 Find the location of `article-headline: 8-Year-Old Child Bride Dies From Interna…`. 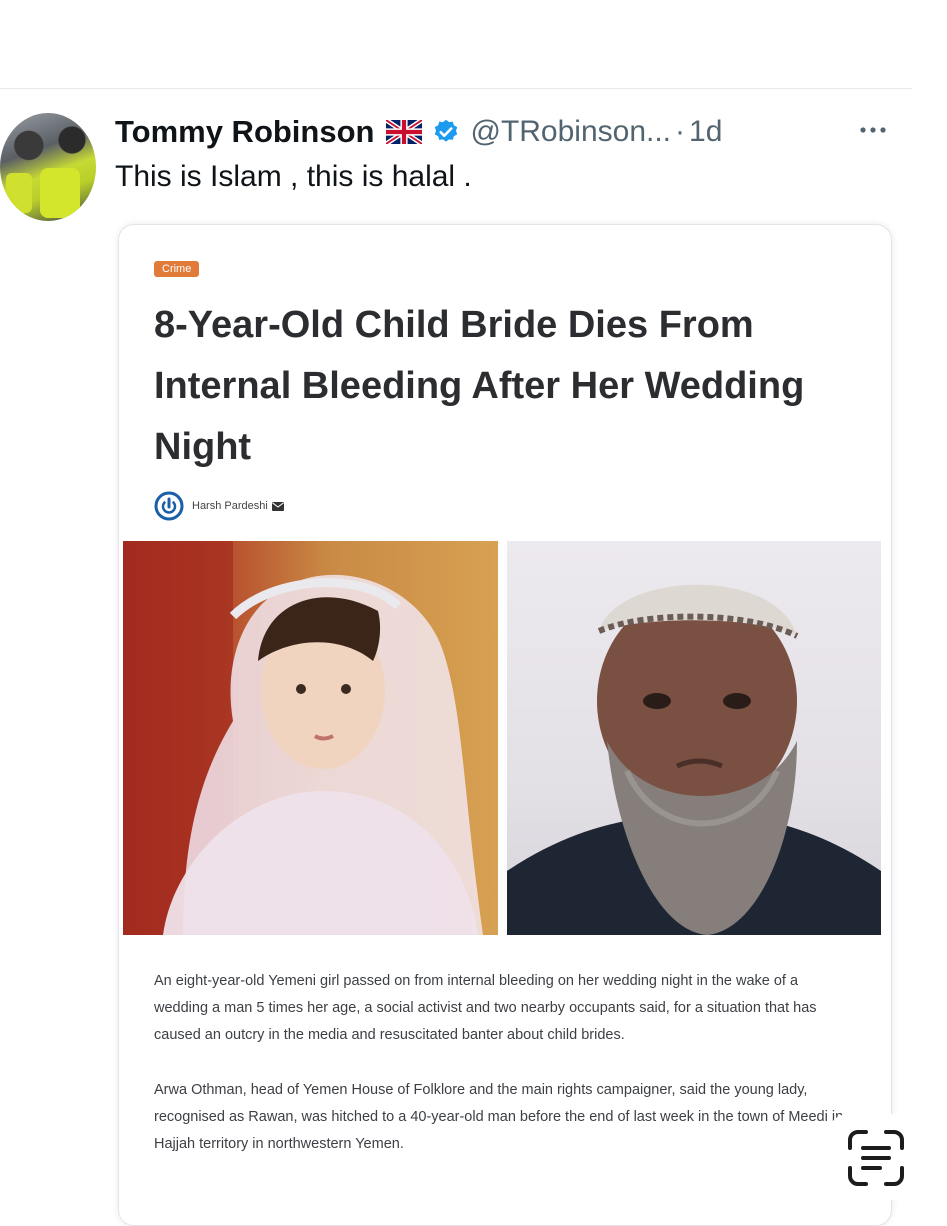

article-headline: 8-Year-Old Child Bride Dies From Interna… is located at coordinates (479, 386).